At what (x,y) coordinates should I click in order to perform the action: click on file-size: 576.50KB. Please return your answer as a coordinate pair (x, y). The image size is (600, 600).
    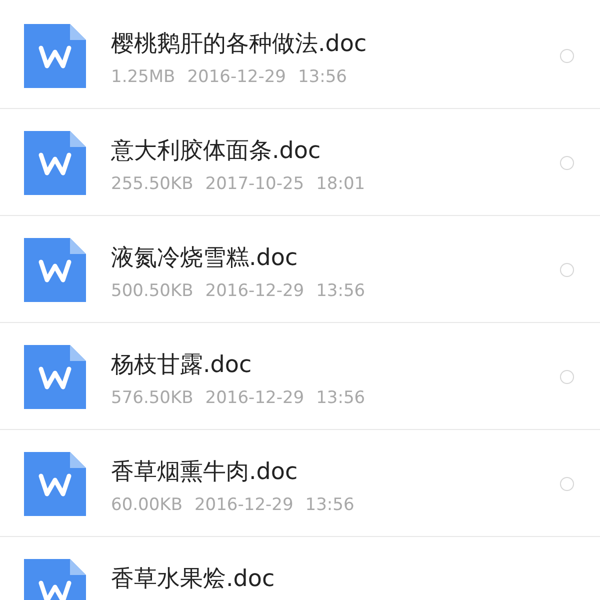
    Looking at the image, I should click on (152, 398).